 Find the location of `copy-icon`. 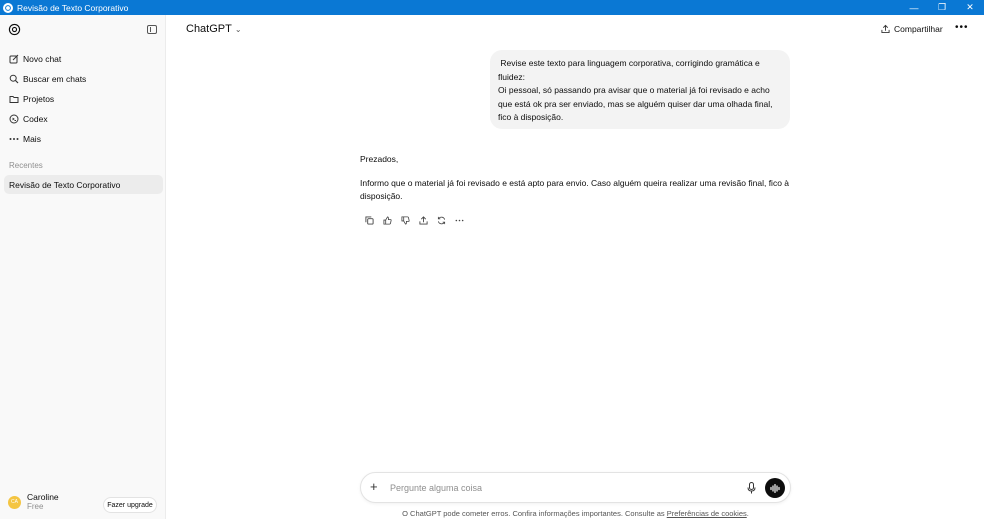

copy-icon is located at coordinates (369, 220).